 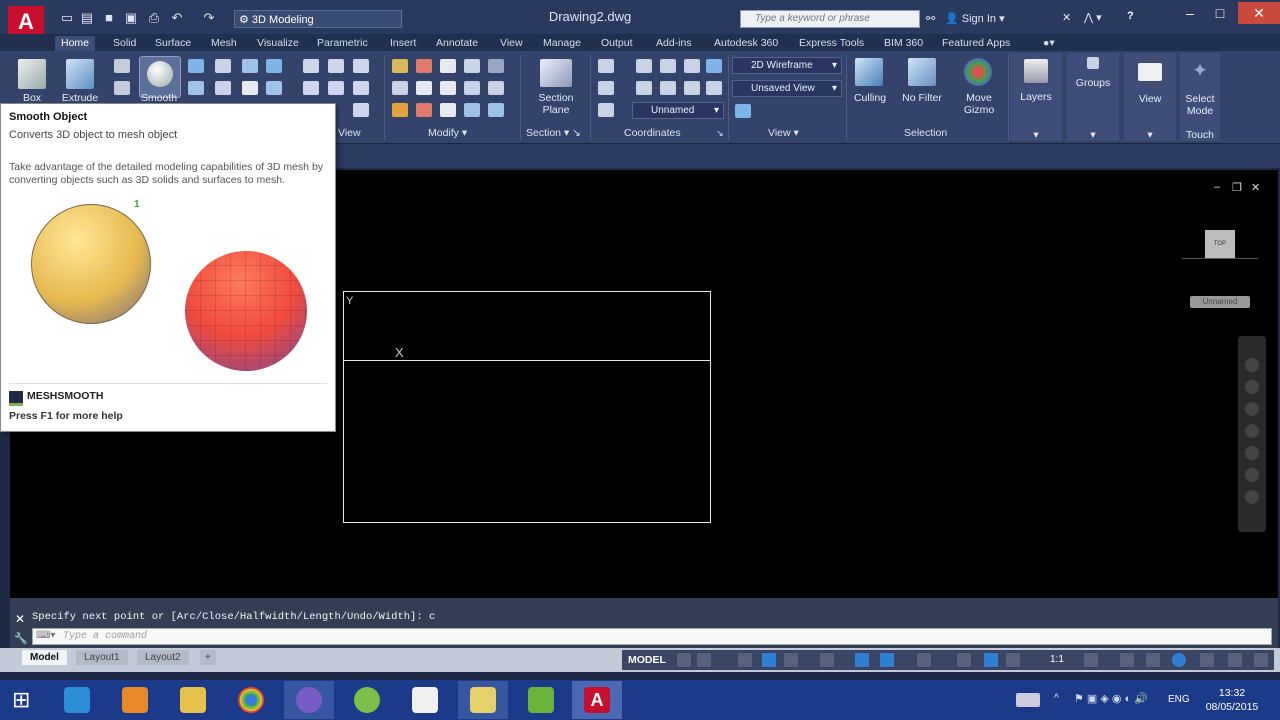 What do you see at coordinates (124, 43) in the screenshot?
I see `tab-solid: Solid` at bounding box center [124, 43].